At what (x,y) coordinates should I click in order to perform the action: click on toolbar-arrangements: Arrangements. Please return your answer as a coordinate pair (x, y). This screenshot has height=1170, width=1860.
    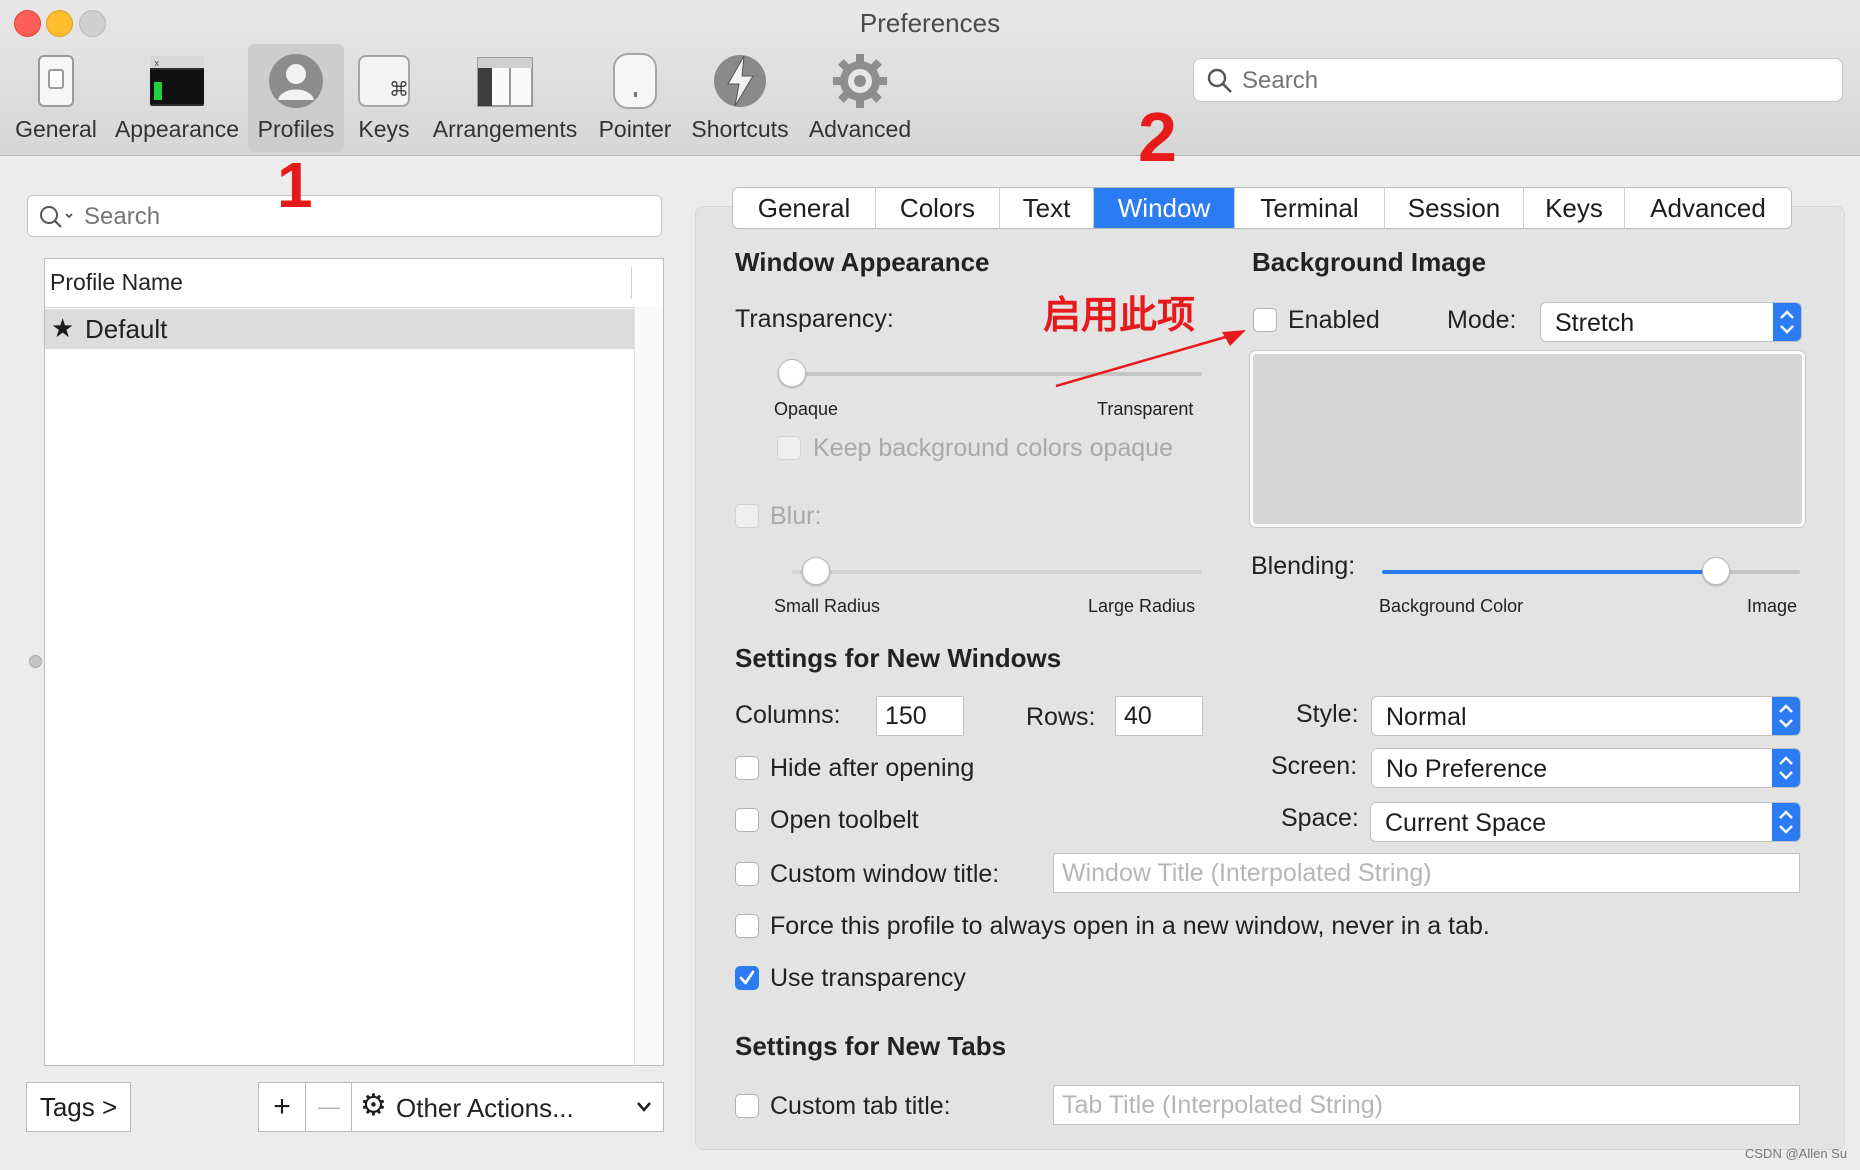
    Looking at the image, I should click on (505, 98).